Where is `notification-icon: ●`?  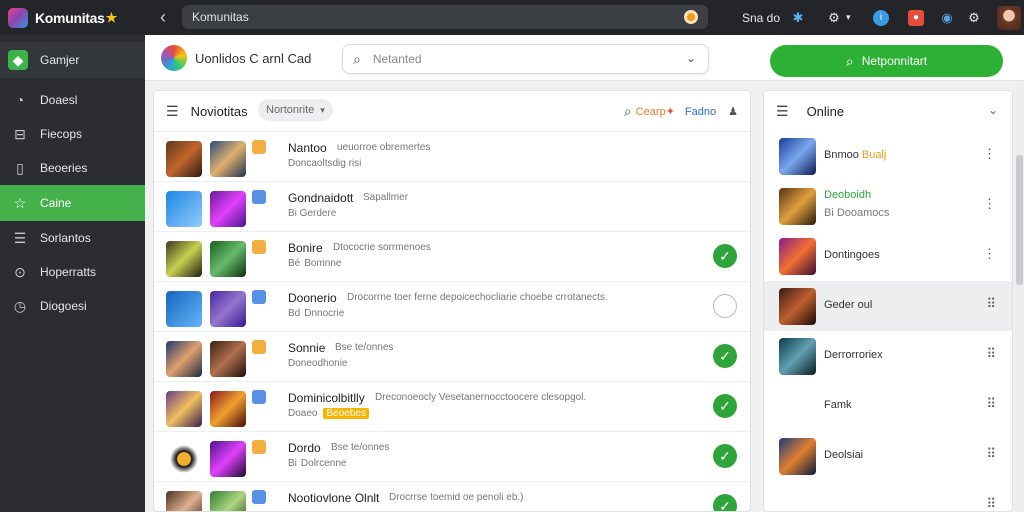 notification-icon: ● is located at coordinates (916, 17).